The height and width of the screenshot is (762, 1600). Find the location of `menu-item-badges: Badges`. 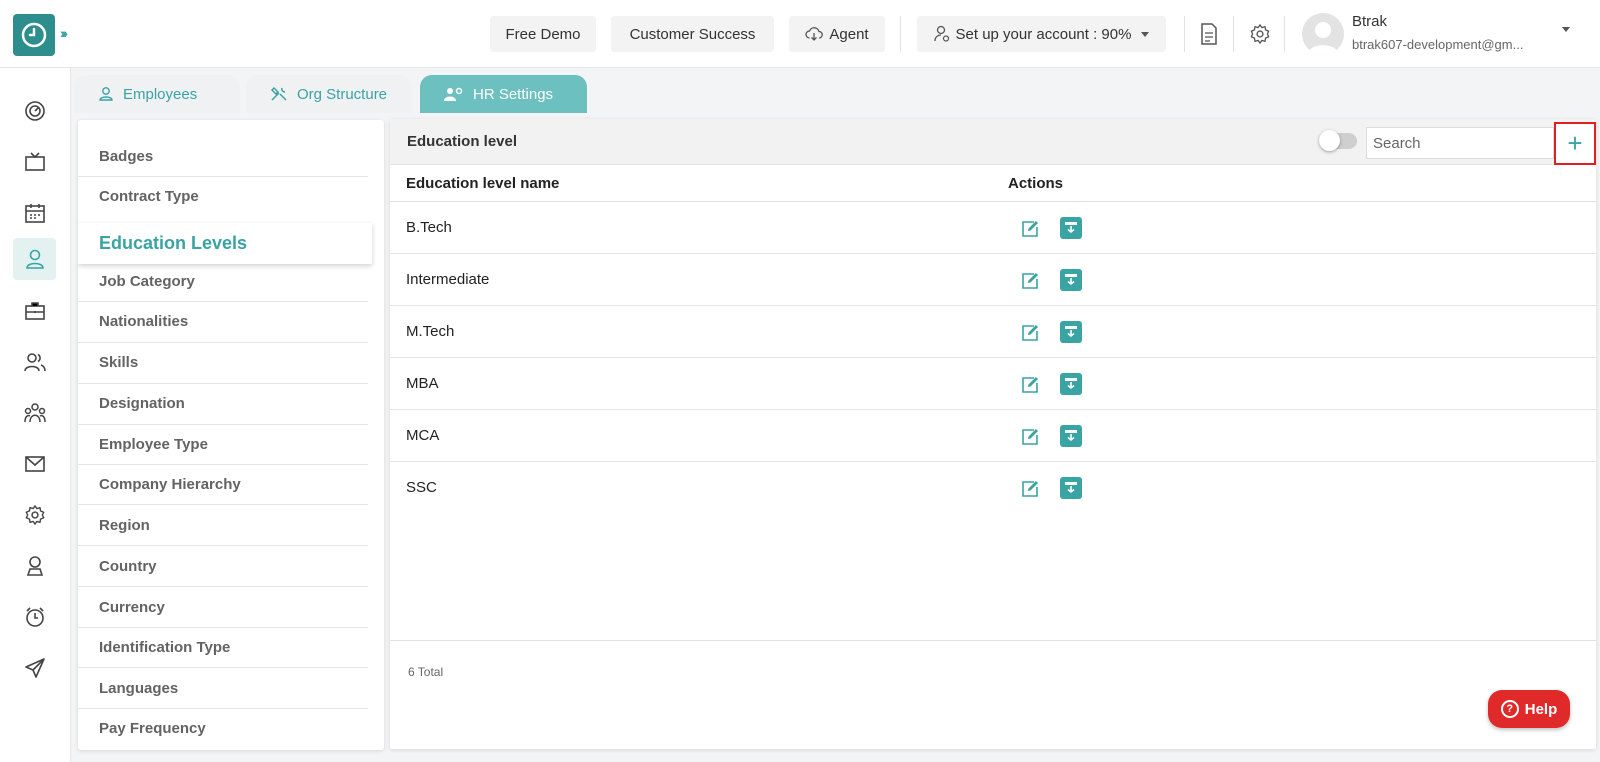

menu-item-badges: Badges is located at coordinates (223, 156).